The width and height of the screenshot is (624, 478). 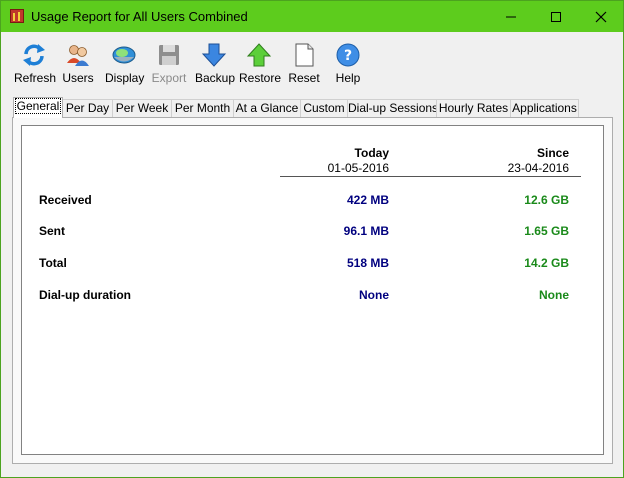 What do you see at coordinates (34, 55) in the screenshot?
I see `refresh-icon` at bounding box center [34, 55].